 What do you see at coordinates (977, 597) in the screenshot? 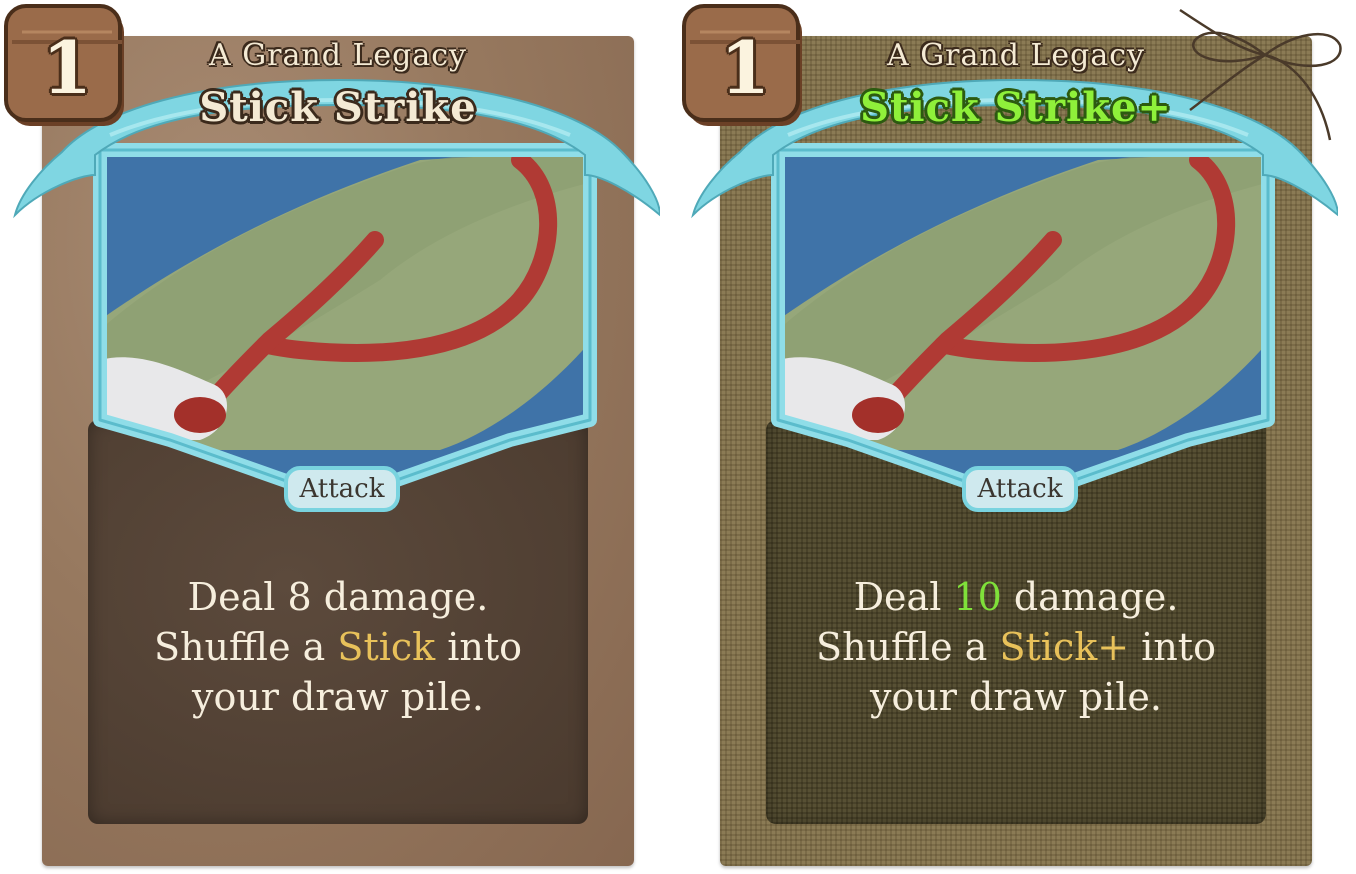
I see `damage-value: 10` at bounding box center [977, 597].